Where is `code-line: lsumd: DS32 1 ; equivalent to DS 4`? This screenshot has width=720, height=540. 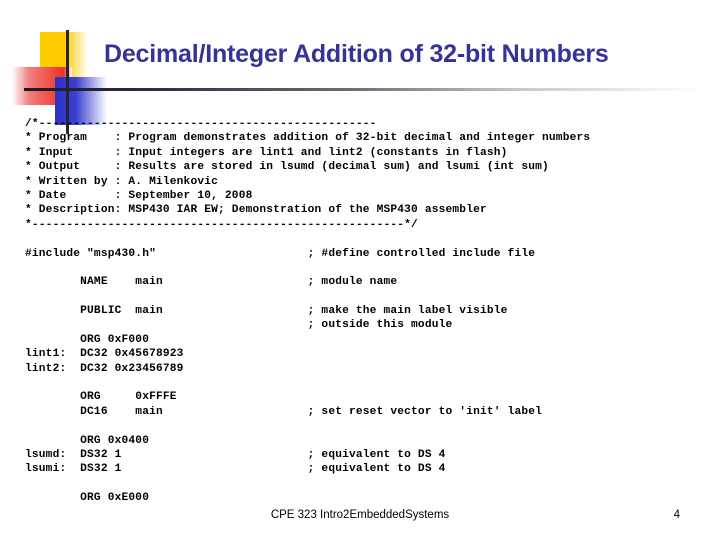
code-line: lsumd: DS32 1 ; equivalent to DS 4 is located at coordinates (235, 454).